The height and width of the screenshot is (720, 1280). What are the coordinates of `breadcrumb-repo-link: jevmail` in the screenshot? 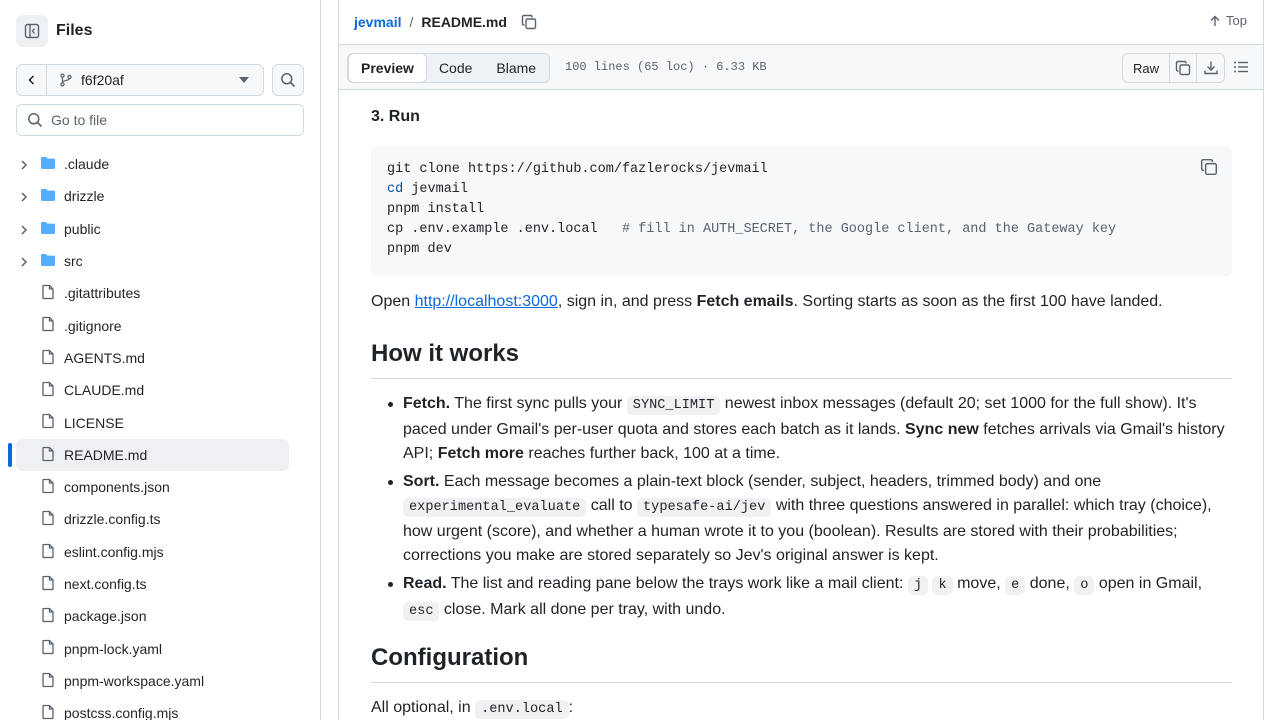 It's located at (377, 22).